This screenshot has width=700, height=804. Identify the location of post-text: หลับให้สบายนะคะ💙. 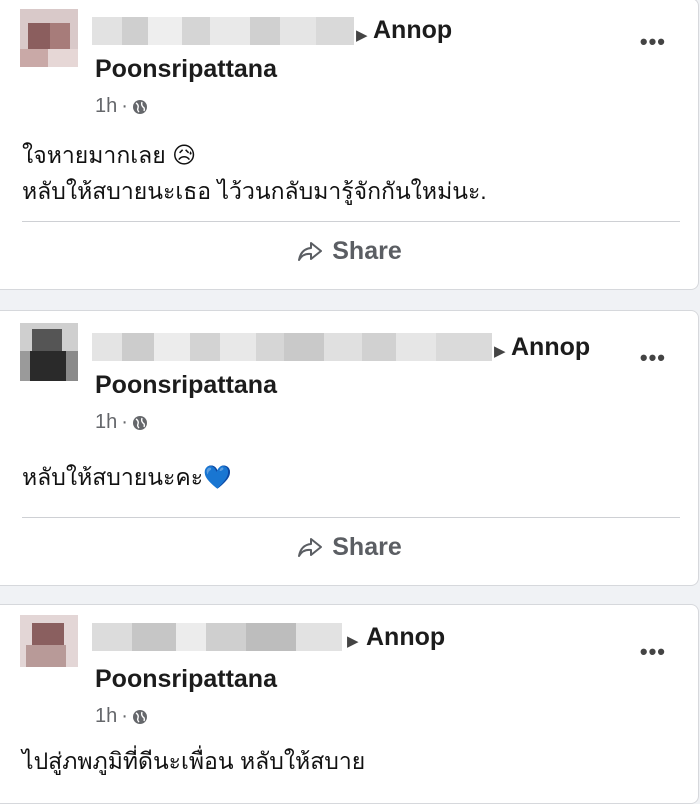
(127, 477).